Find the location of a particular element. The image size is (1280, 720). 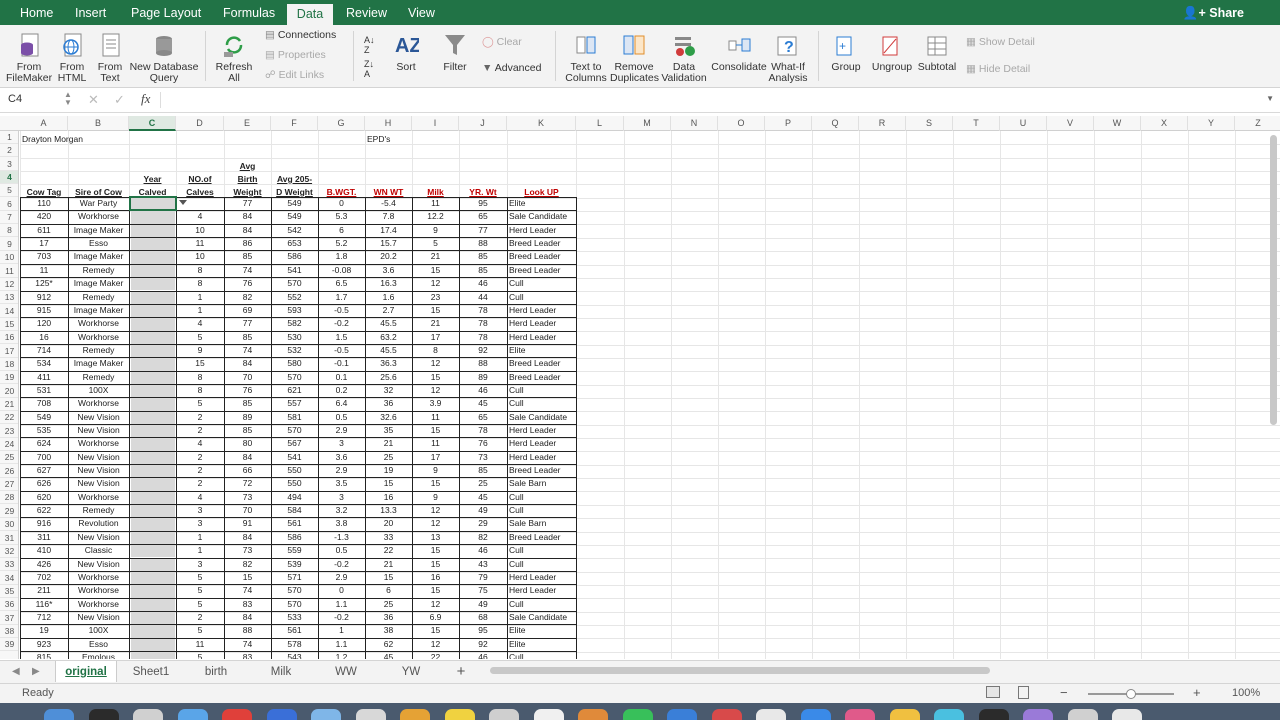

column-header-v: V is located at coordinates (1070, 123).